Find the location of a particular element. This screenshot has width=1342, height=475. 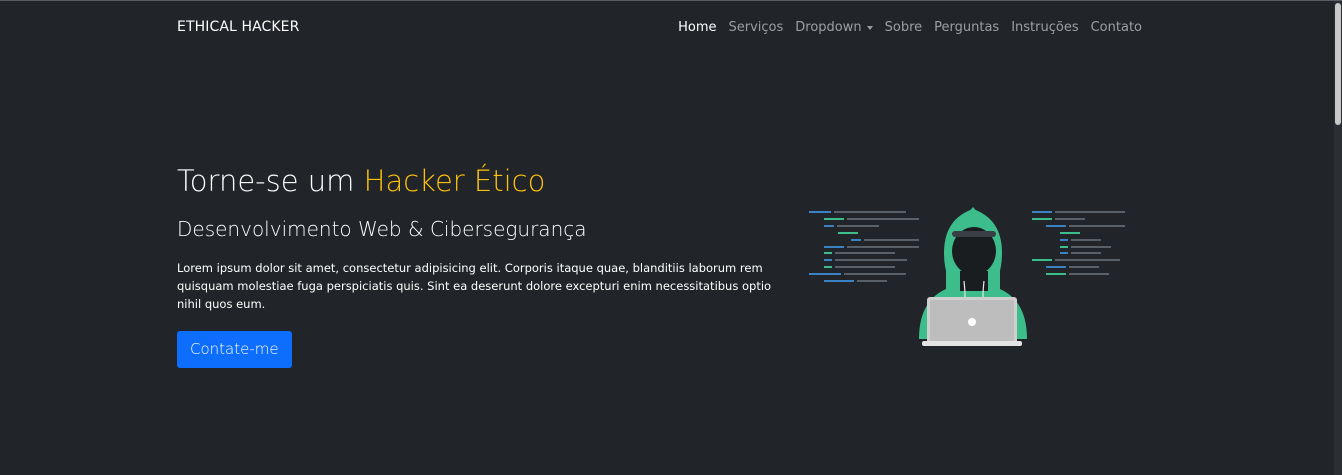

hero-title-accent: Hacker Ético is located at coordinates (454, 181).